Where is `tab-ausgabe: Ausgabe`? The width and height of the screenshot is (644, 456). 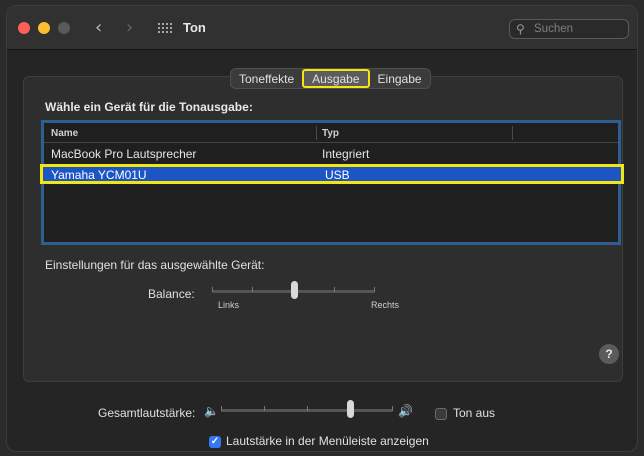
tab-ausgabe: Ausgabe is located at coordinates (336, 78).